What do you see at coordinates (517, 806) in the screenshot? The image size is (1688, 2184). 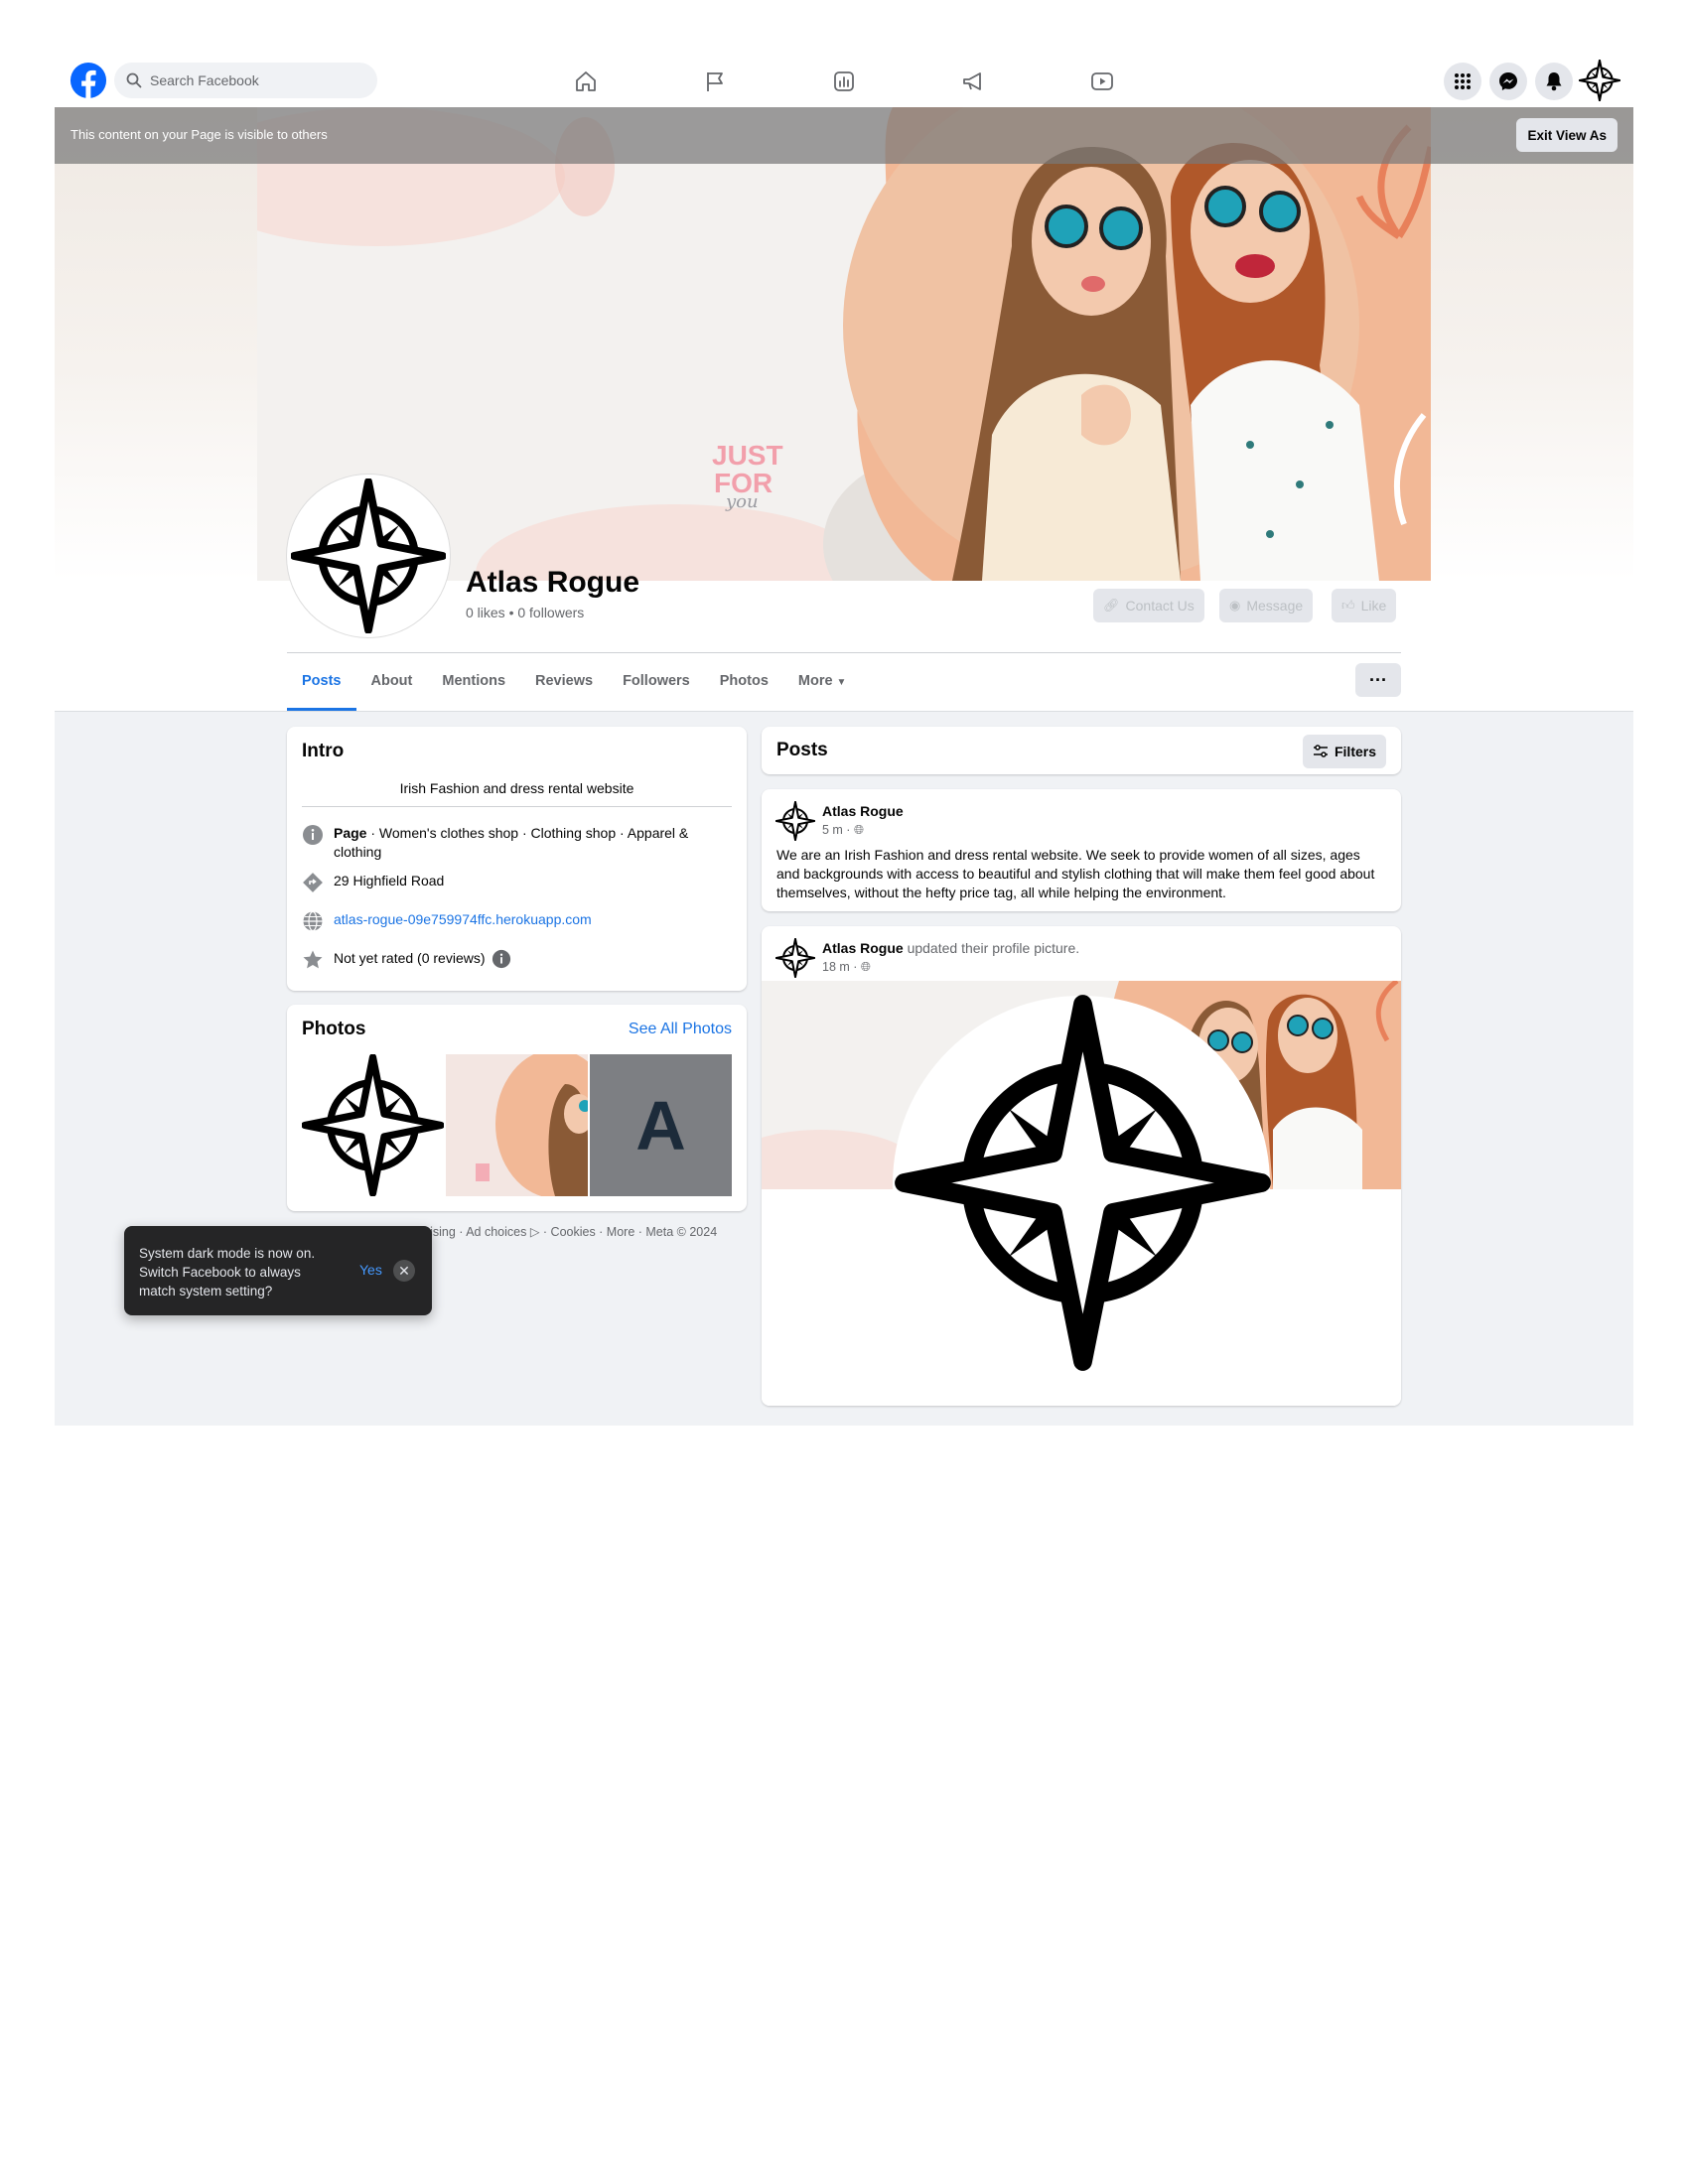 I see `intro-divider` at bounding box center [517, 806].